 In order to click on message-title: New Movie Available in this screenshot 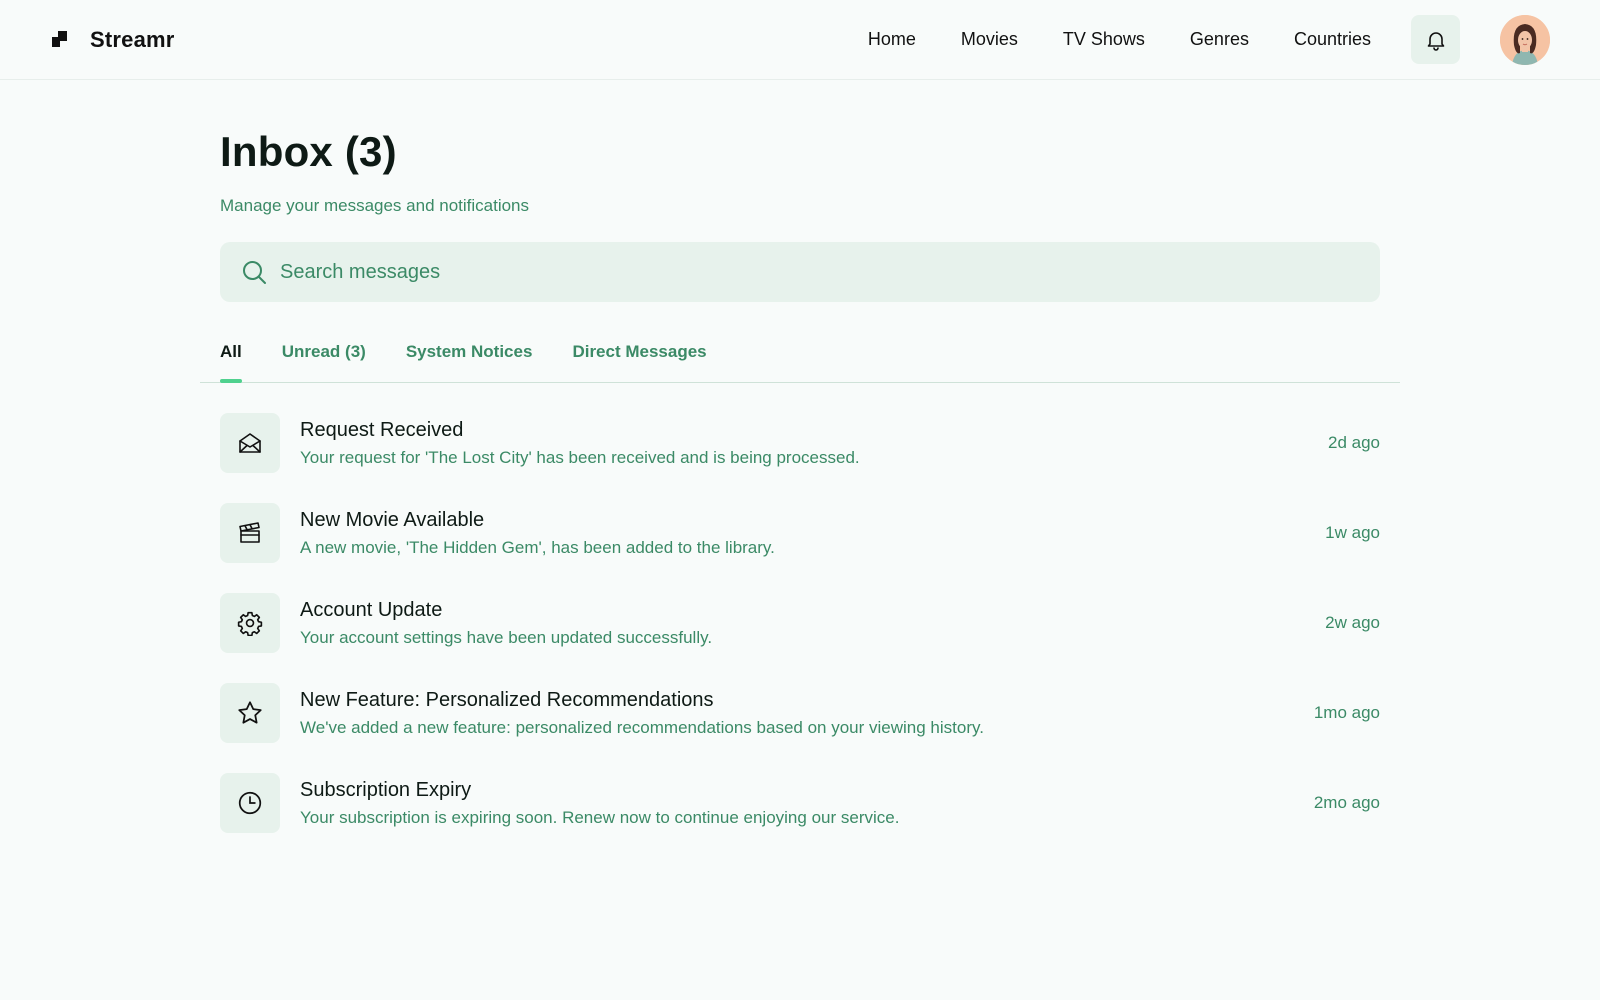, I will do `click(392, 519)`.